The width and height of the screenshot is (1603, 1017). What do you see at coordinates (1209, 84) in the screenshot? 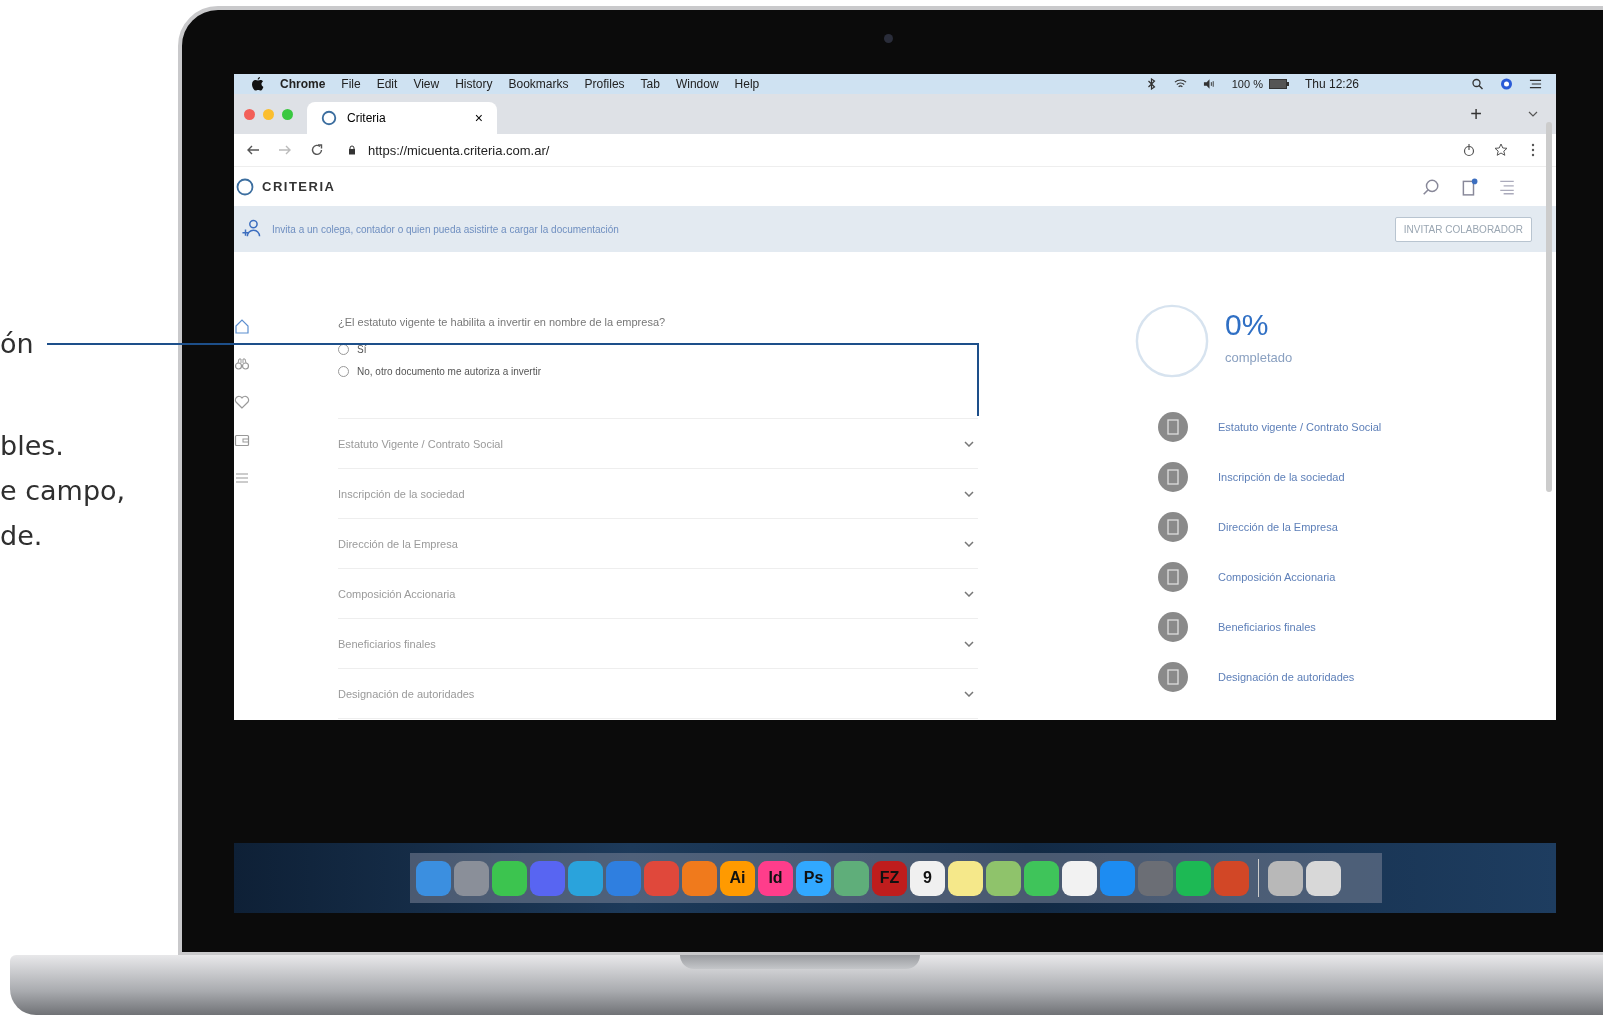
I see `speaker-icon` at bounding box center [1209, 84].